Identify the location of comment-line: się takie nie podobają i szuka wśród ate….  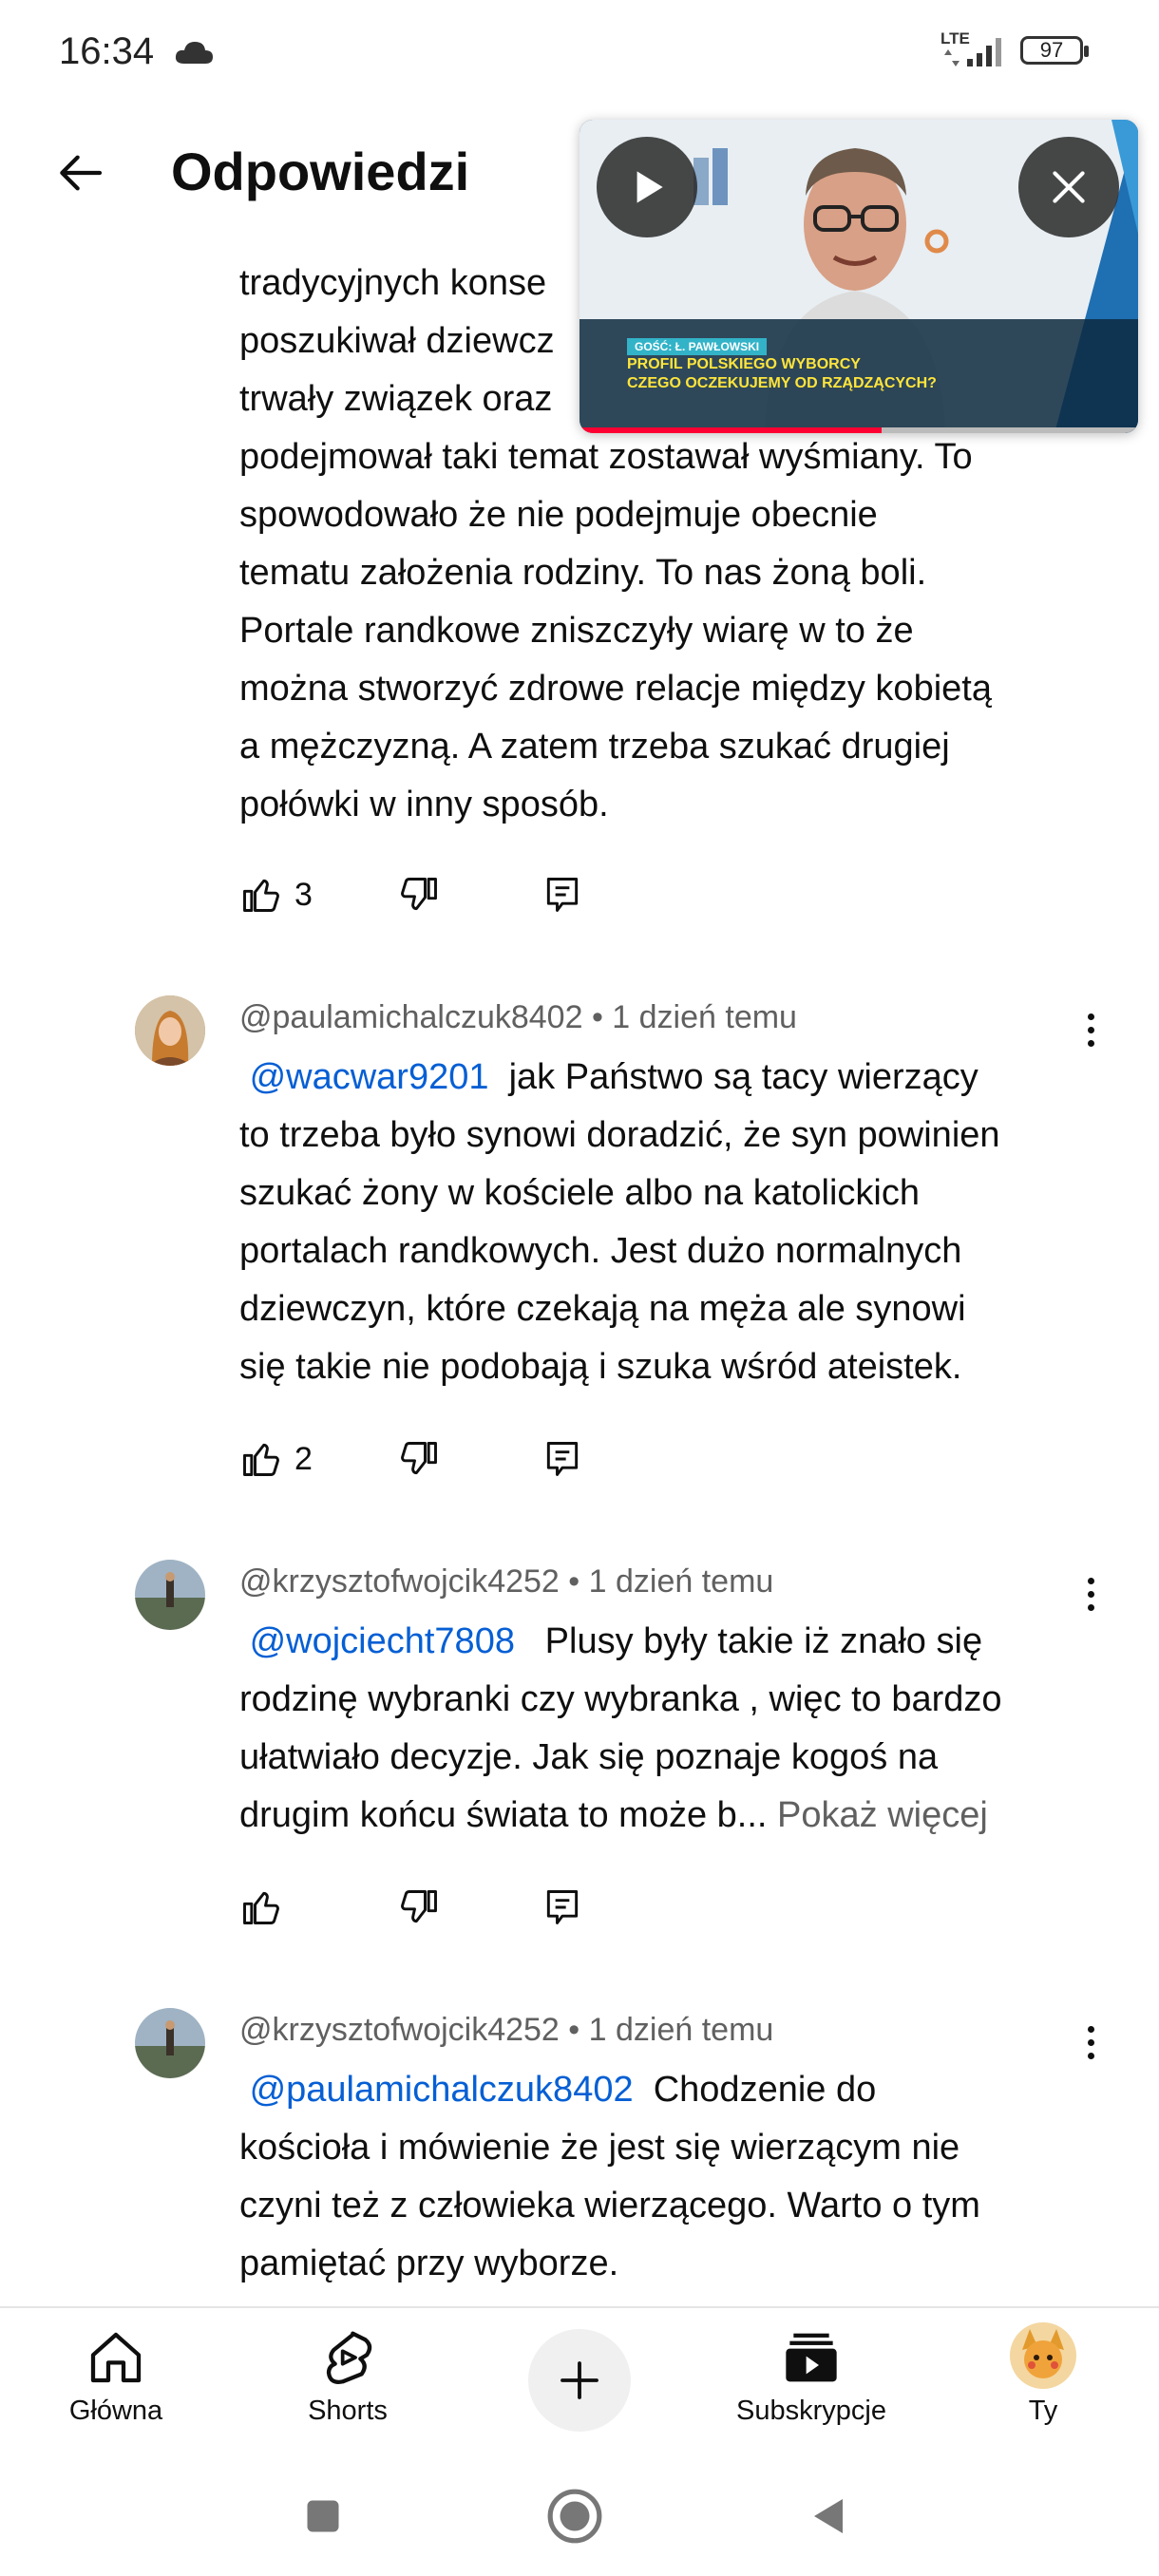
(600, 1367).